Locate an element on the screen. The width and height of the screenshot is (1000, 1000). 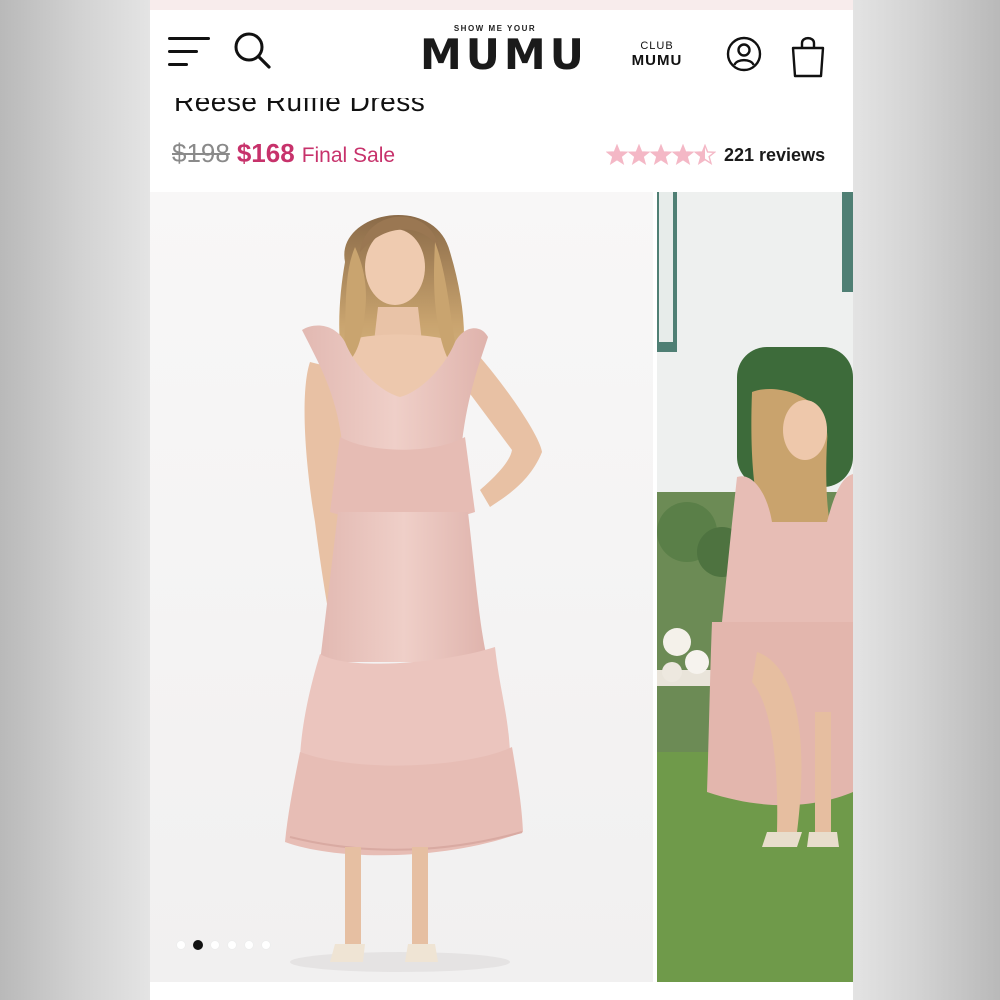
logo-wordmark: MUMU is located at coordinates (504, 54).